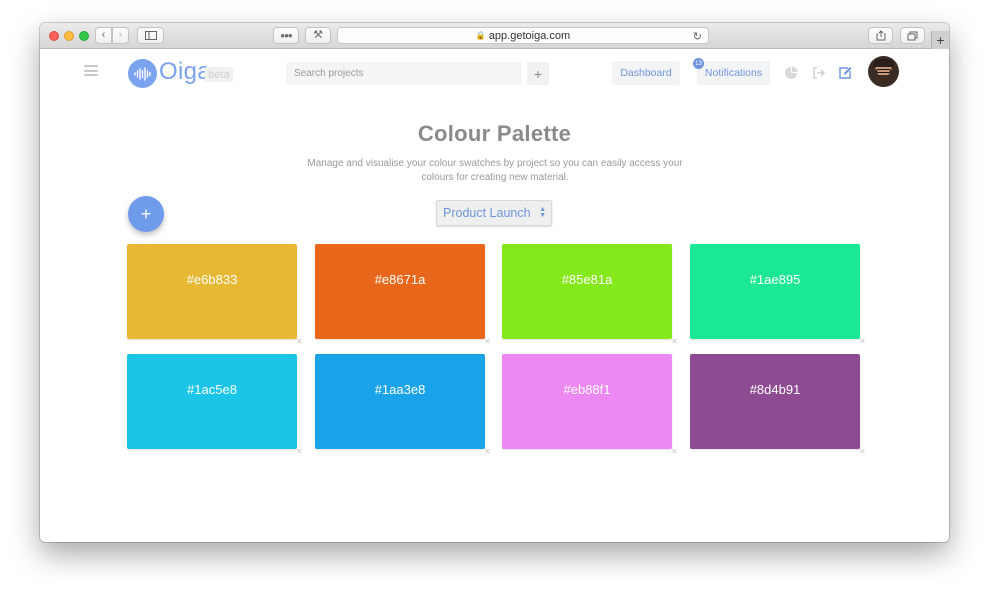  Describe the element at coordinates (400, 401) in the screenshot. I see `swatch-card: #1aa3e8` at that location.